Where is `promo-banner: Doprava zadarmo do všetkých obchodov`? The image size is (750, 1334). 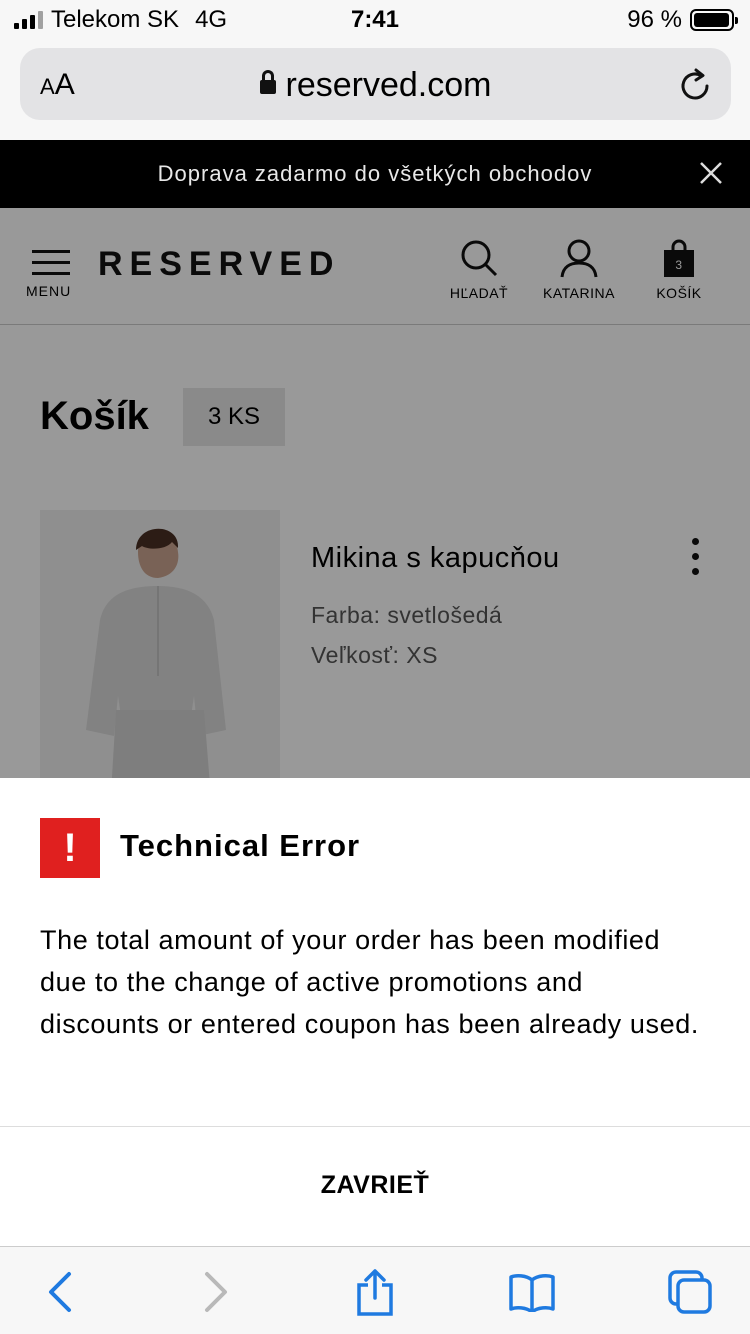
promo-banner: Doprava zadarmo do všetkých obchodov is located at coordinates (375, 174).